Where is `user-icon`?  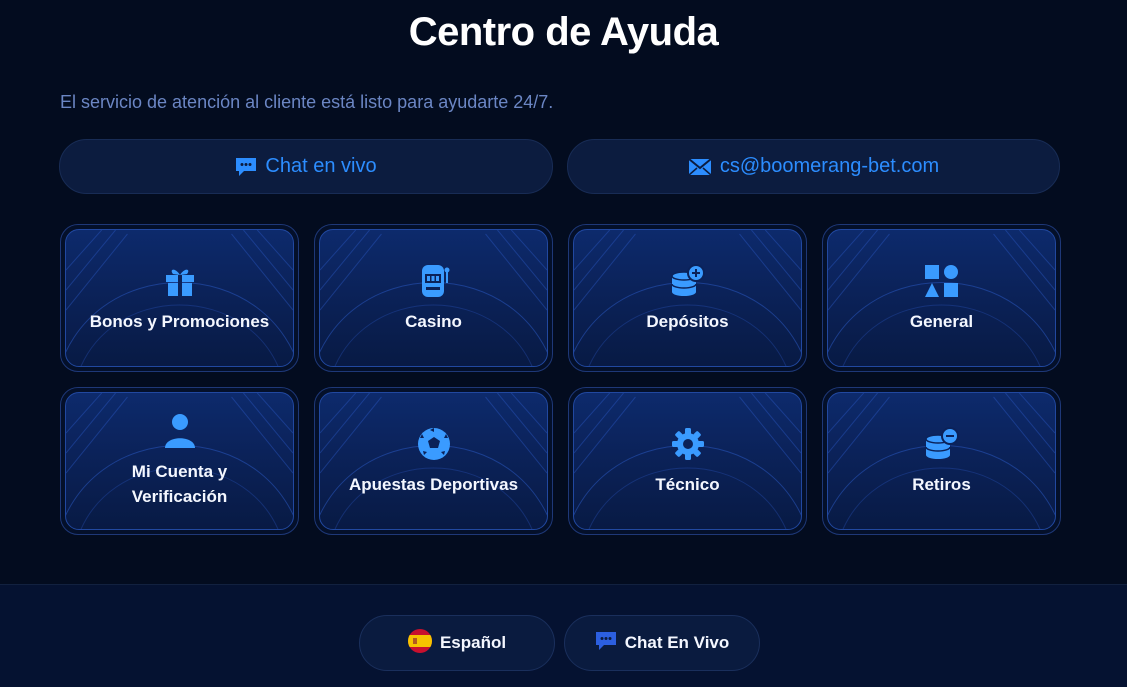
user-icon is located at coordinates (180, 431).